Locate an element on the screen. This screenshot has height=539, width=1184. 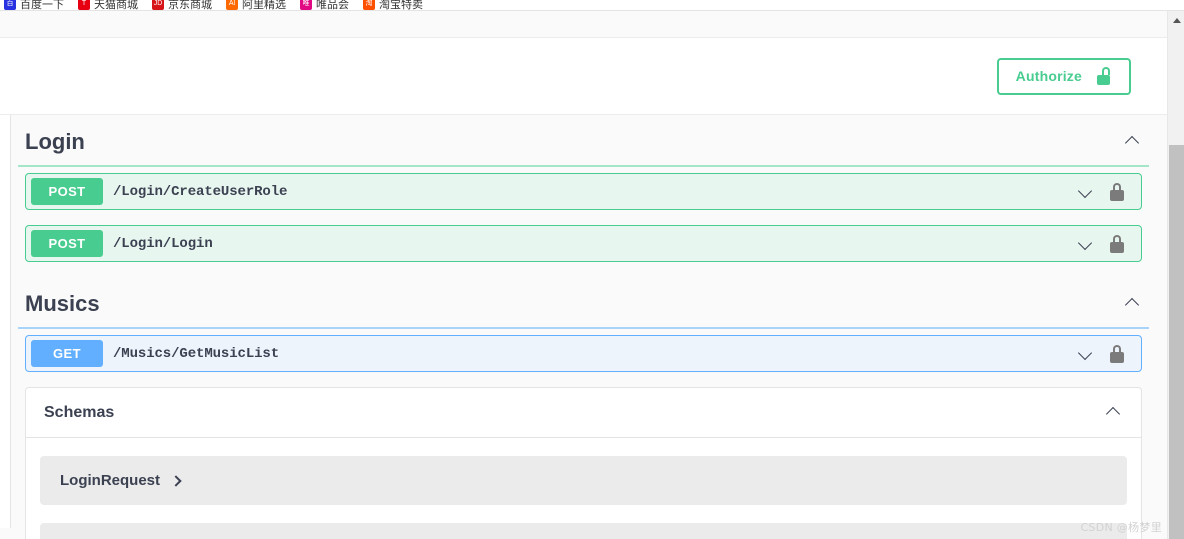
page-left-gutter is located at coordinates (5, 321).